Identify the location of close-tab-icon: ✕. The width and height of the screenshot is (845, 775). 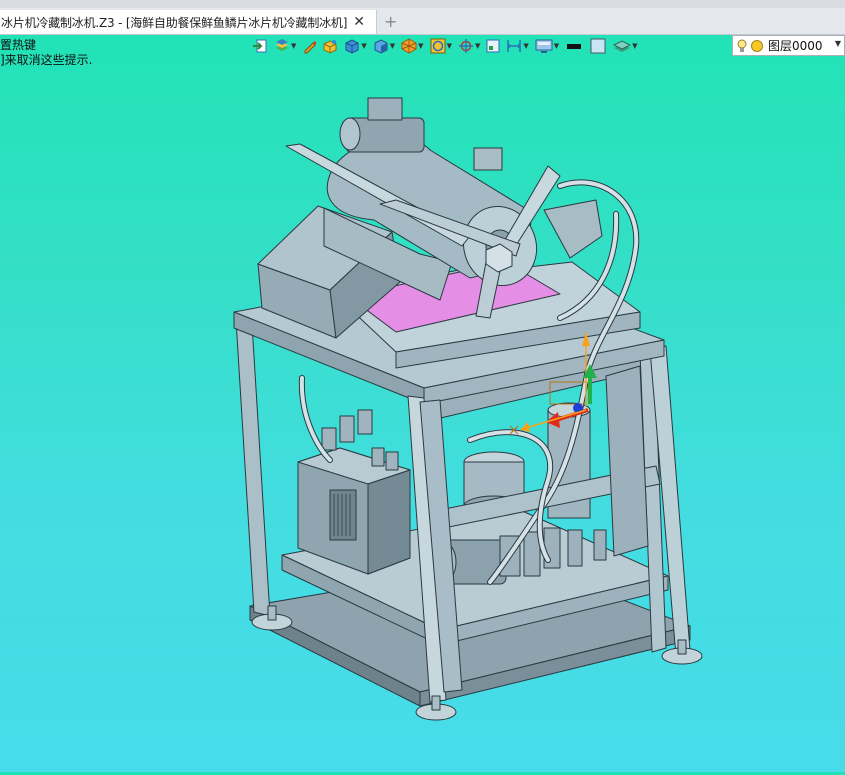
(359, 22).